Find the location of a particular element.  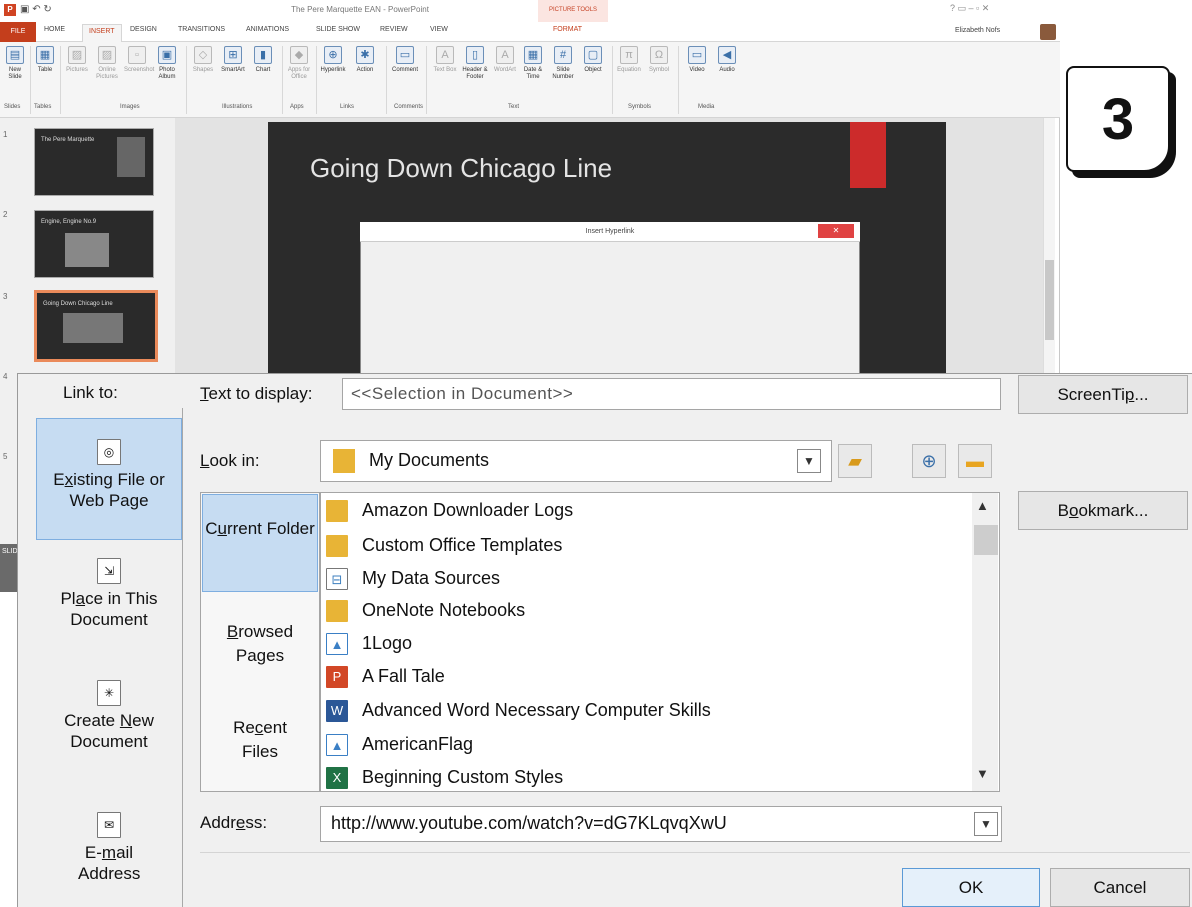

look-in-label: Look in: is located at coordinates (230, 461).